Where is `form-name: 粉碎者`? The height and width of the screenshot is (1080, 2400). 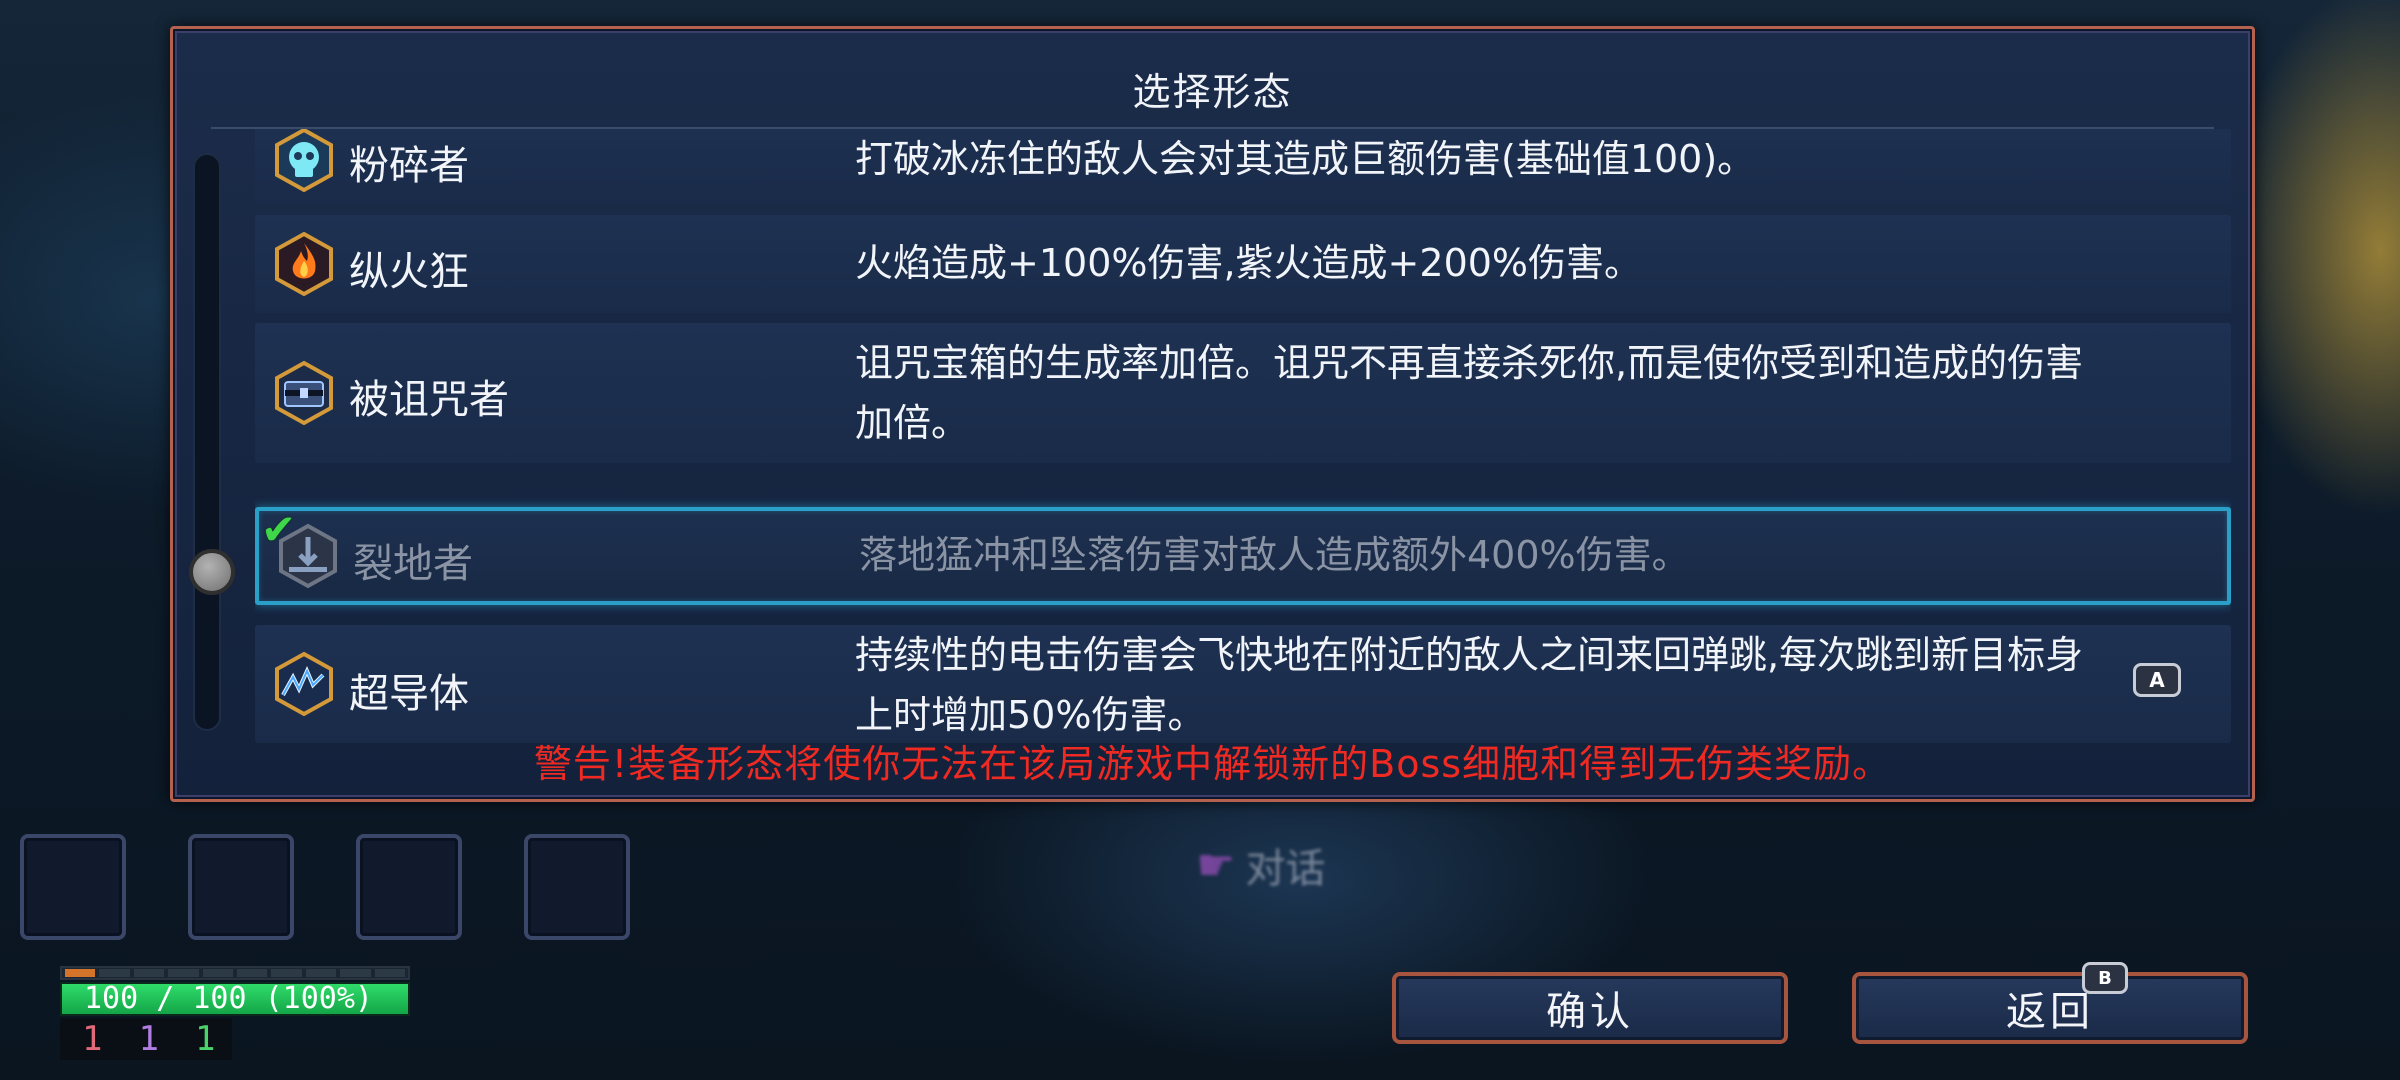
form-name: 粉碎者 is located at coordinates (409, 166).